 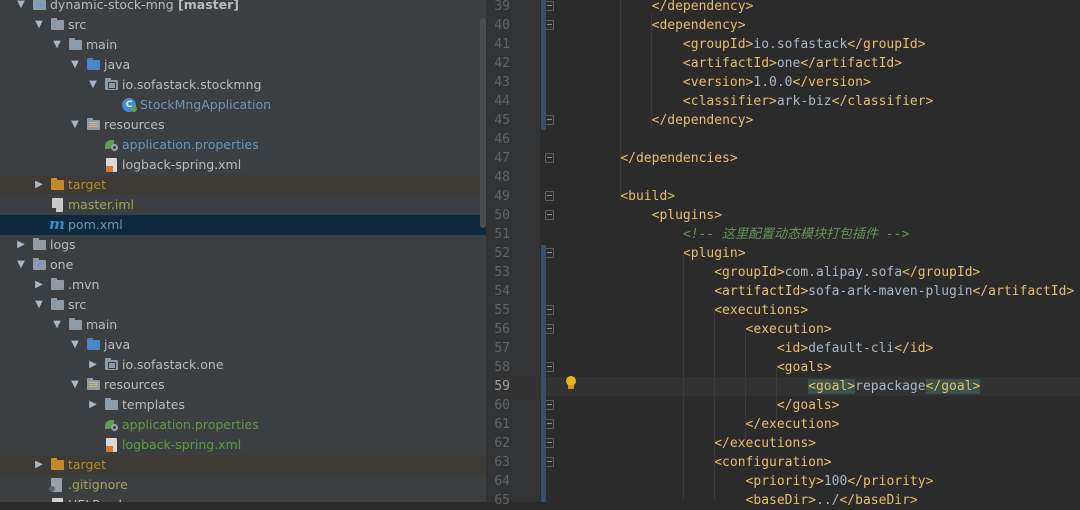 I want to click on code-line: 62 </executions>, so click(x=784, y=443).